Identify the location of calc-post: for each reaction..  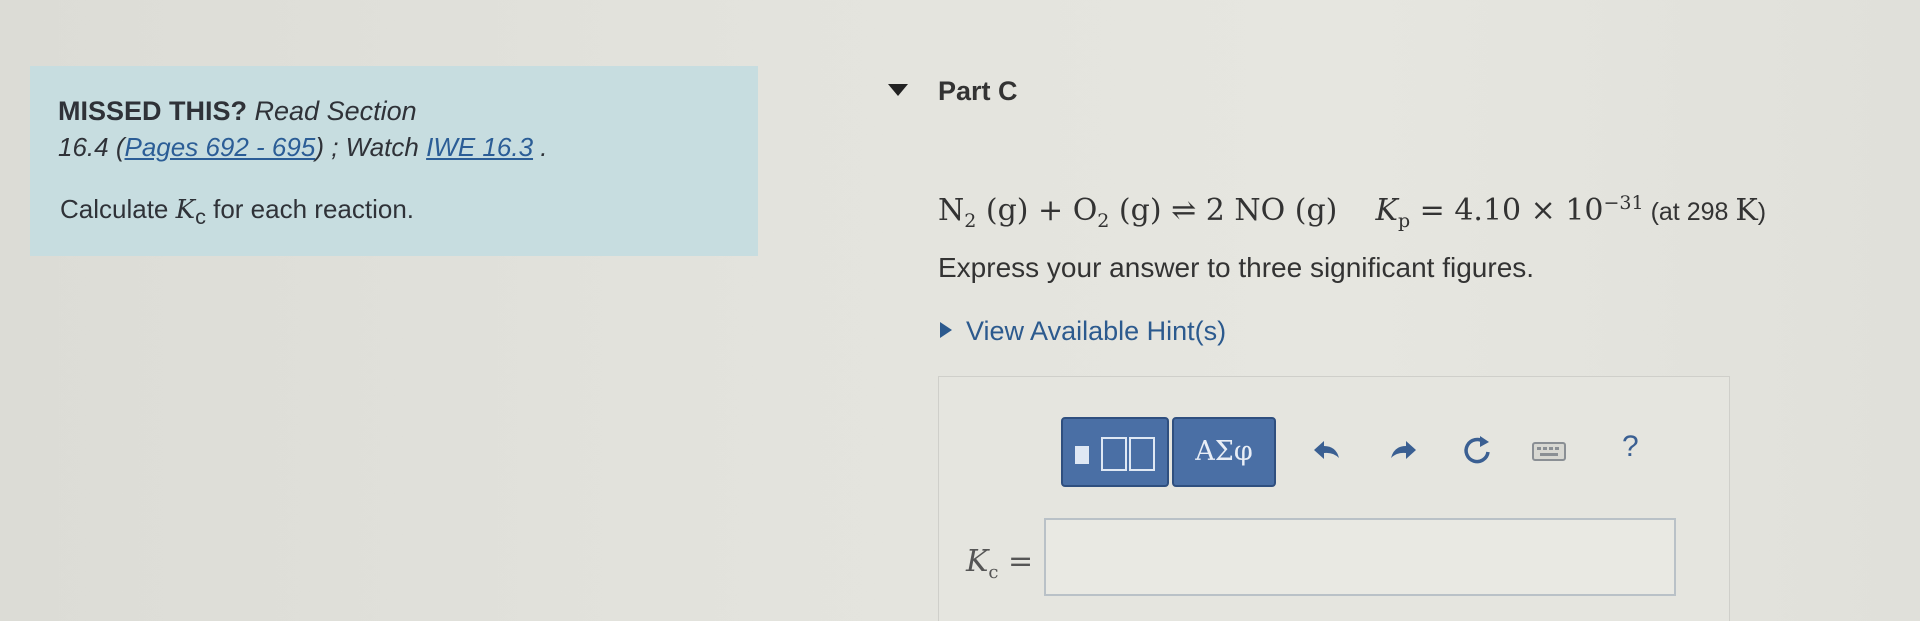
(310, 209).